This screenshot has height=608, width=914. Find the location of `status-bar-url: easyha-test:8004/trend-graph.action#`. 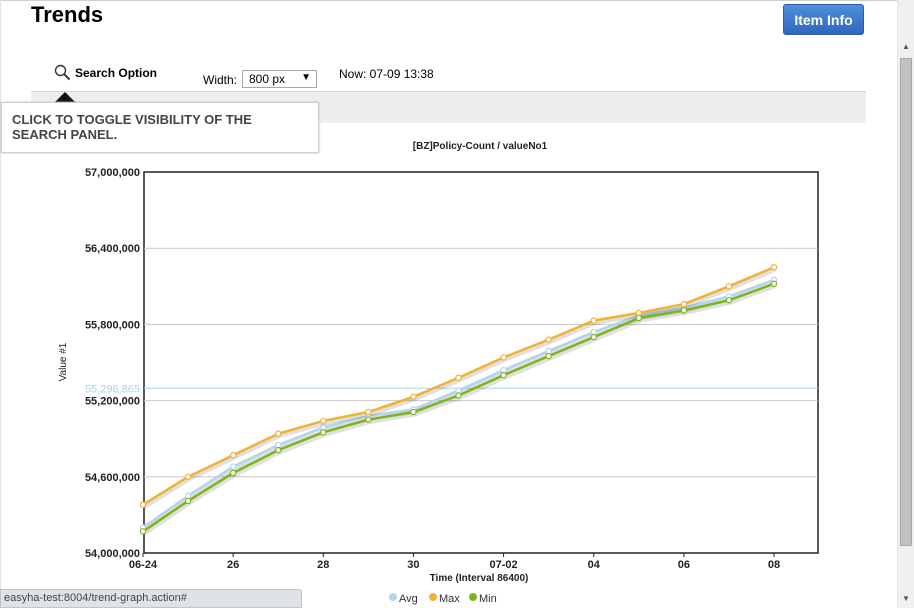

status-bar-url: easyha-test:8004/trend-graph.action# is located at coordinates (151, 598).